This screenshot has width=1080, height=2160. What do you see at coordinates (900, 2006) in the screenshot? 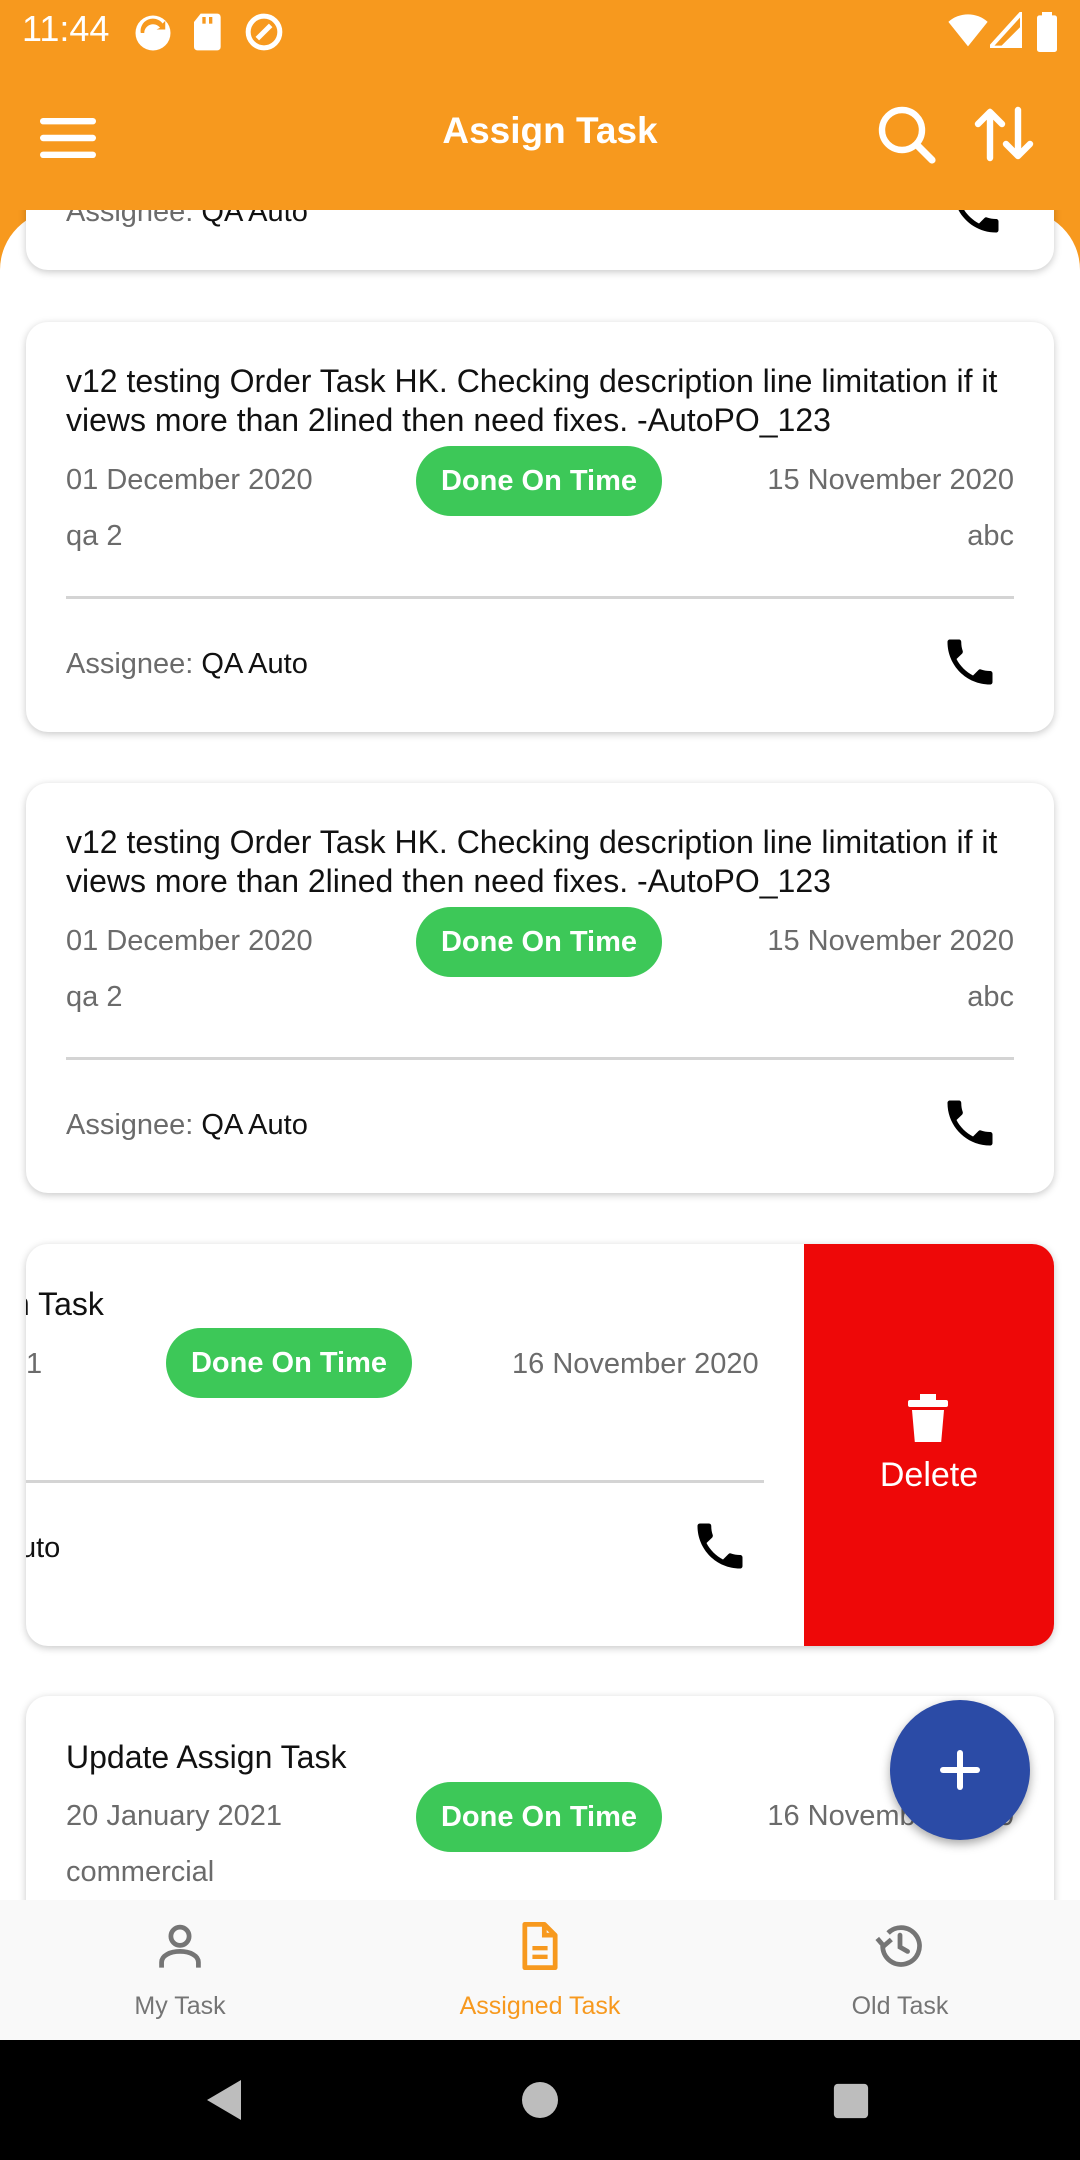
I see `nav-label: Old Task` at bounding box center [900, 2006].